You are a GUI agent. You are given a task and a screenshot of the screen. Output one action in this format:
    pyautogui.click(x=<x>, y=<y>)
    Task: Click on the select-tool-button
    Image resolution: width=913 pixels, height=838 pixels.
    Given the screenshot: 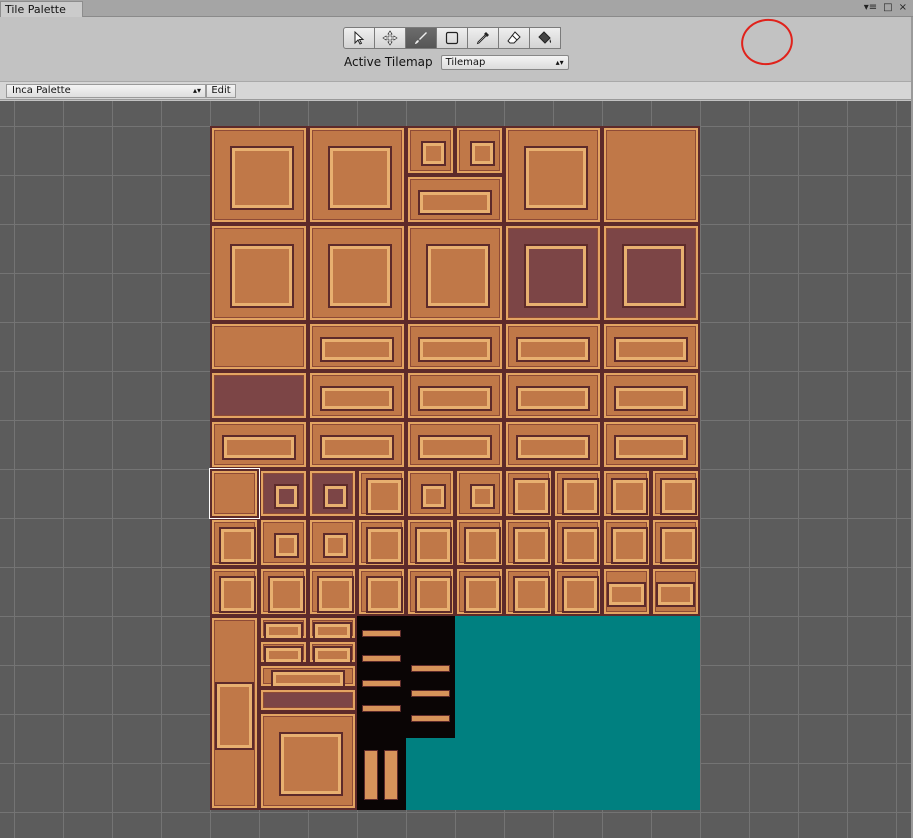 What is the action you would take?
    pyautogui.click(x=359, y=38)
    